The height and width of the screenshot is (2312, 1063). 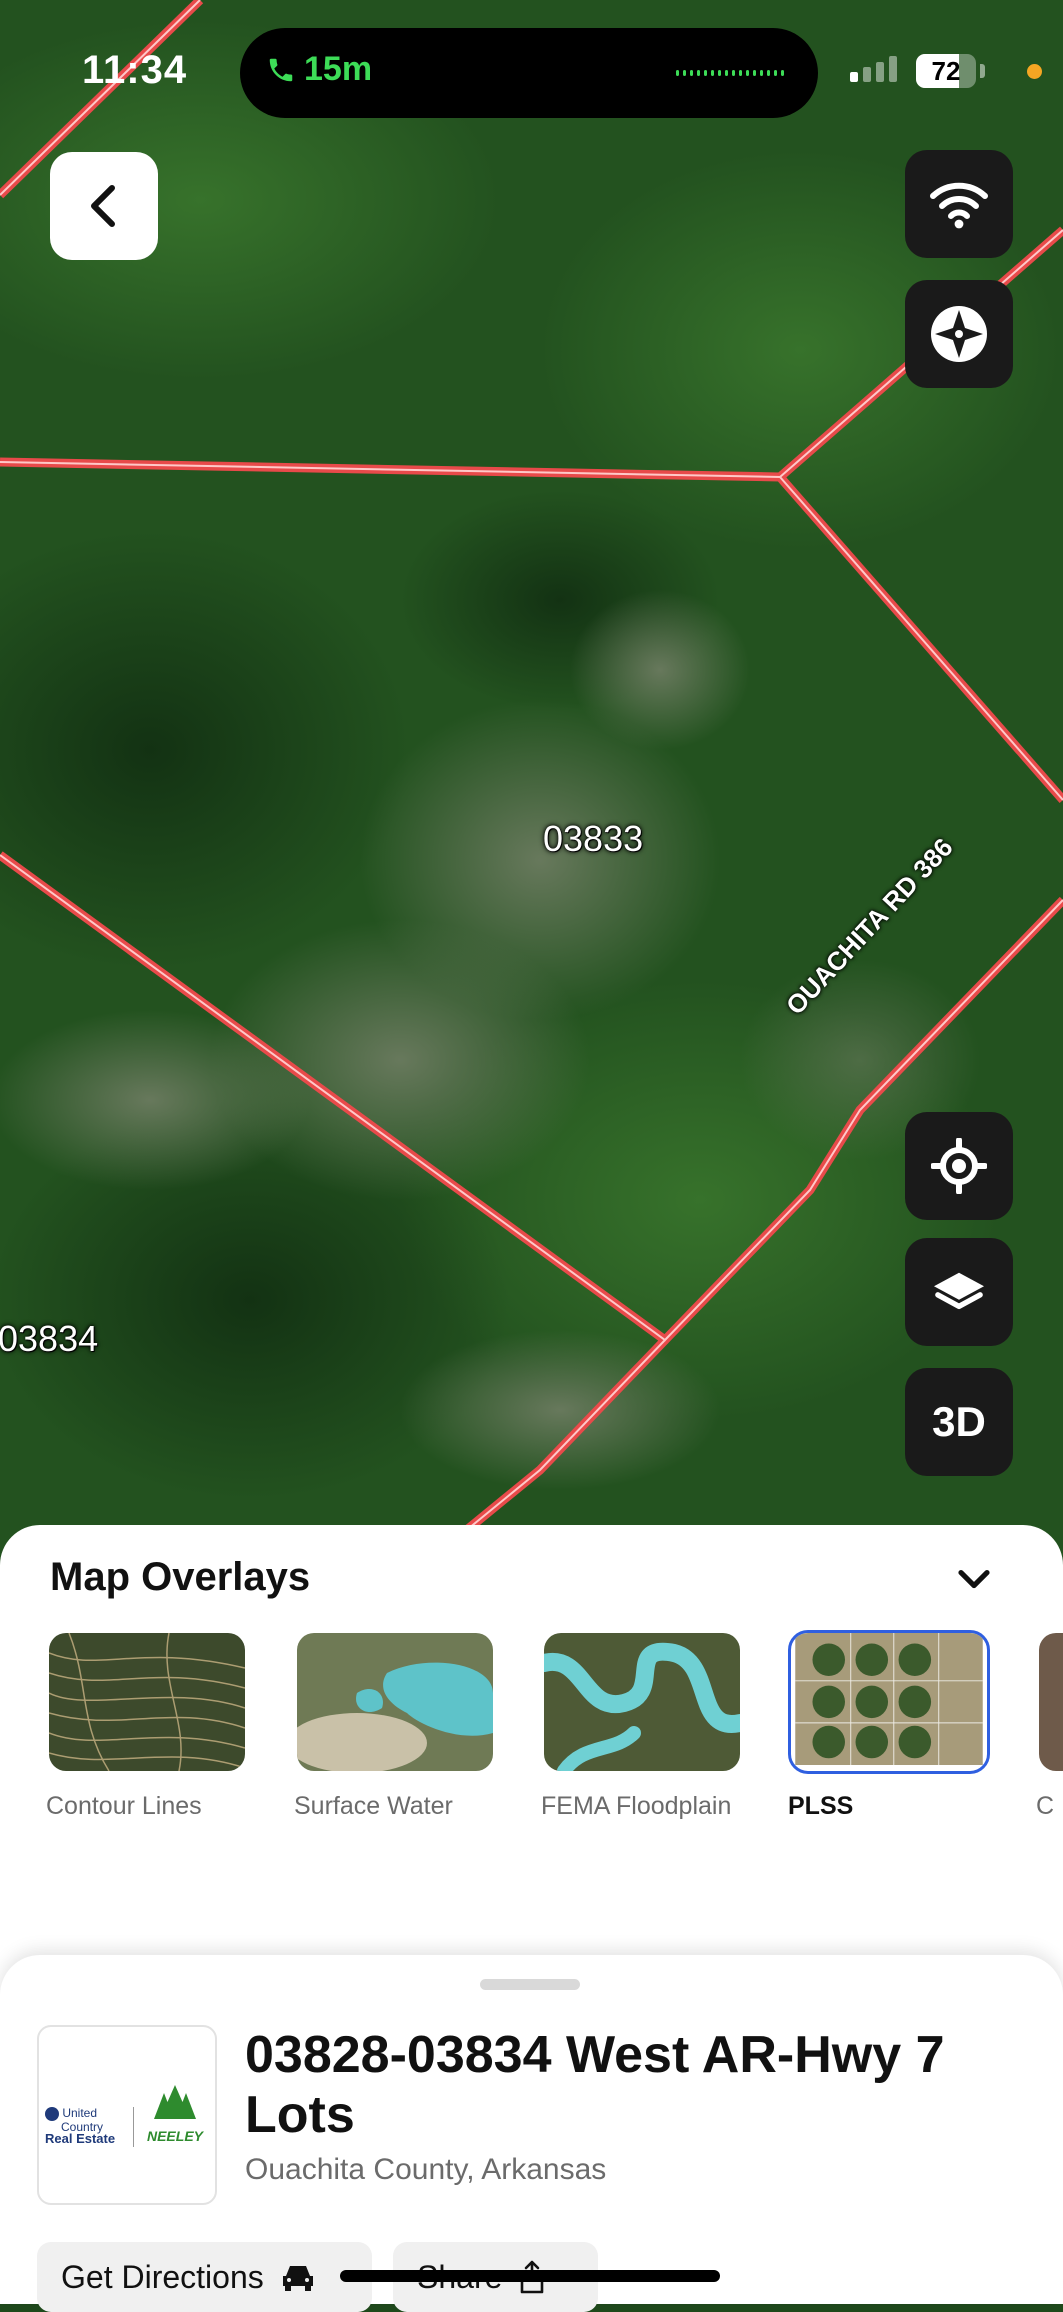 I want to click on locate-icon, so click(x=959, y=1166).